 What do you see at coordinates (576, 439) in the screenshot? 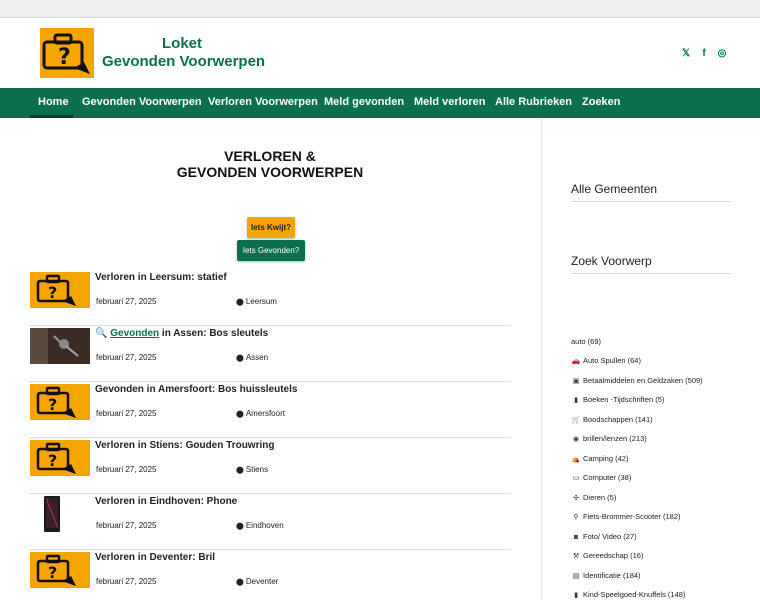
I see `eye-icon: ◉` at bounding box center [576, 439].